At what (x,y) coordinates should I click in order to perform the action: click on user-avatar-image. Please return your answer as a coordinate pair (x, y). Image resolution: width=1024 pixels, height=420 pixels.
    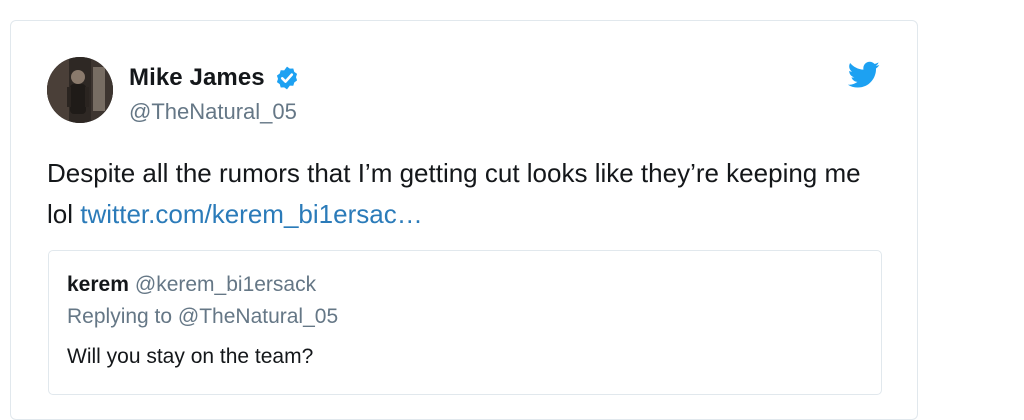
    Looking at the image, I should click on (80, 90).